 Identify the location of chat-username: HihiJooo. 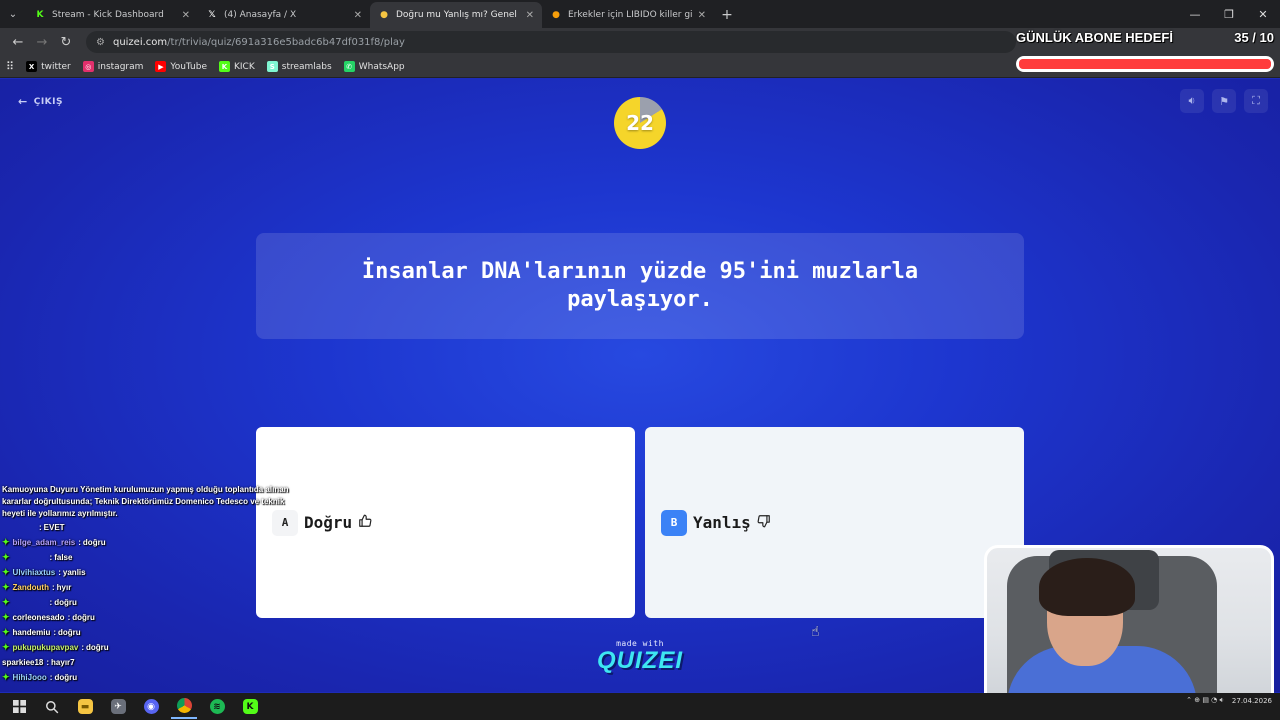
(30, 677).